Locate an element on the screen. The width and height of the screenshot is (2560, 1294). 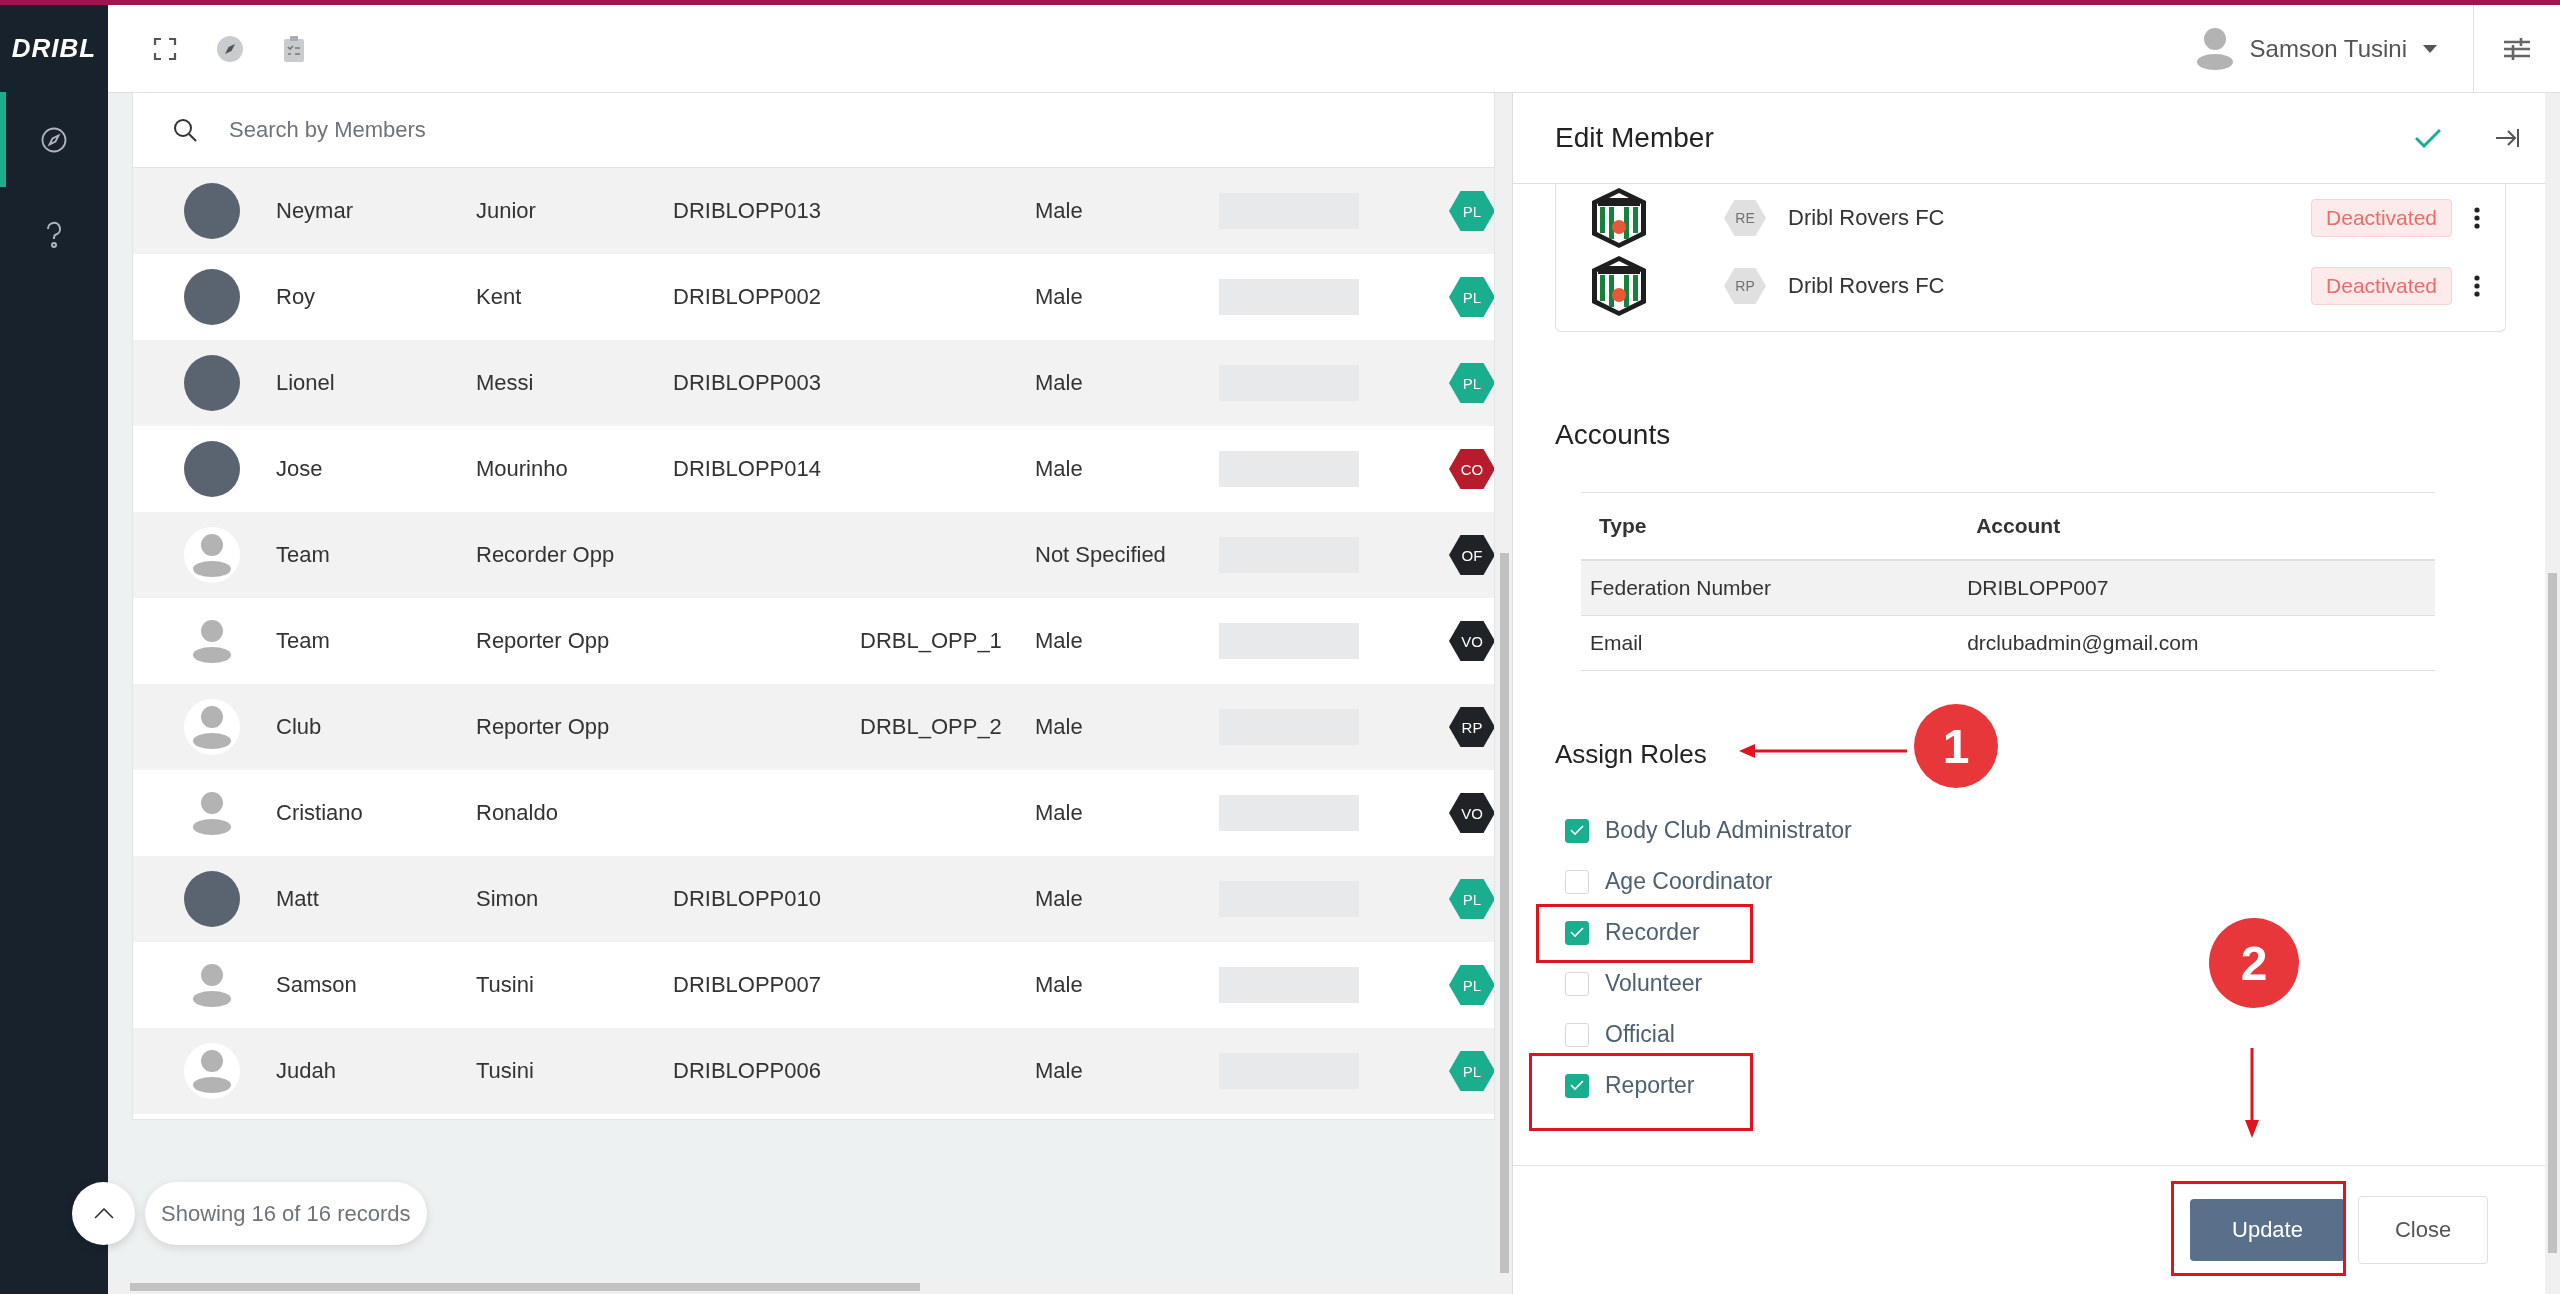
collapse-arrow-icon is located at coordinates (2508, 138).